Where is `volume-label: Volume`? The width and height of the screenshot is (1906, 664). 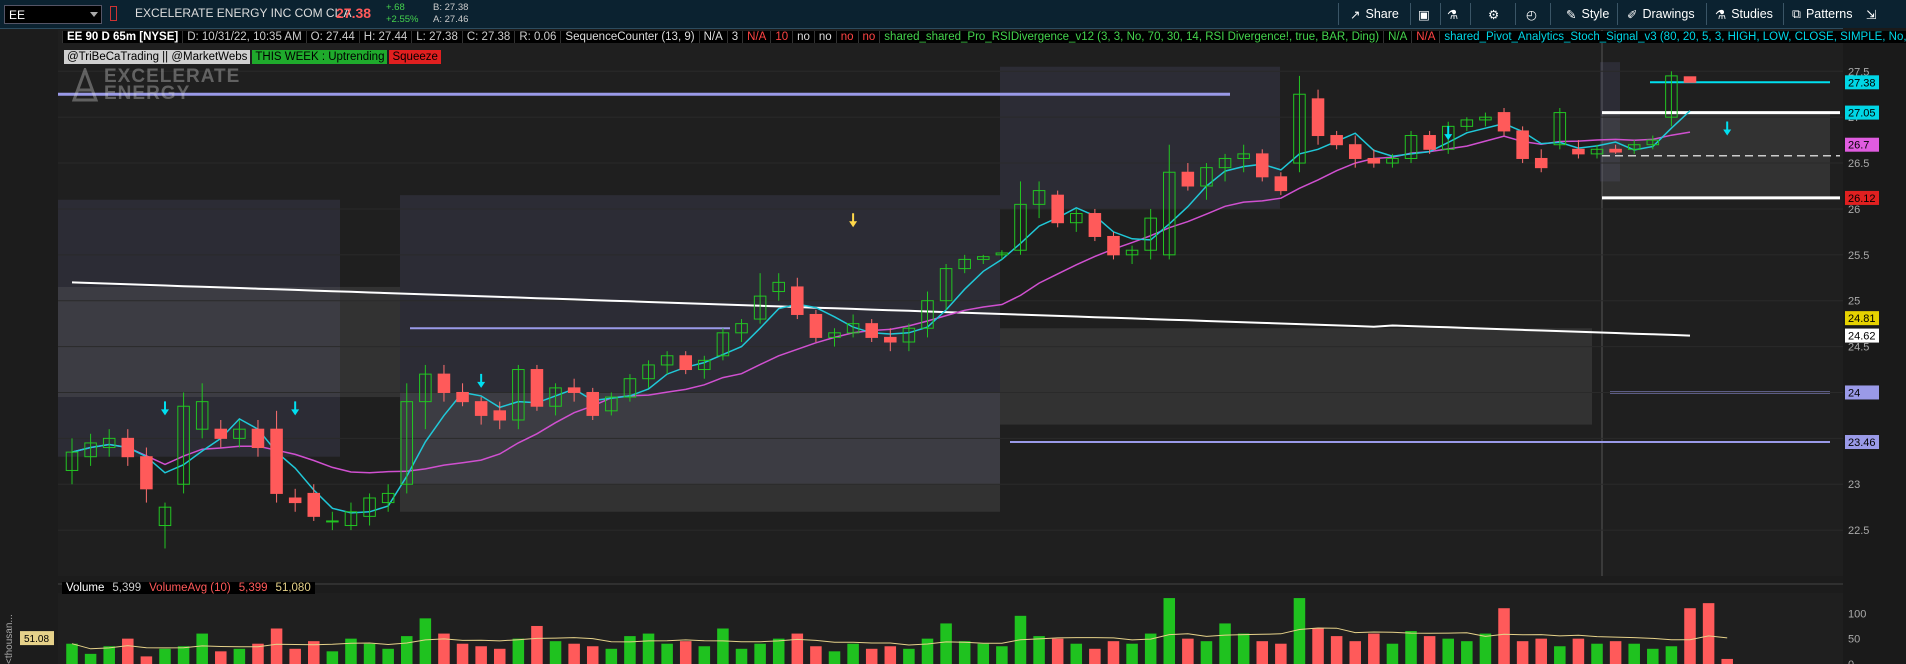
volume-label: Volume is located at coordinates (85, 588).